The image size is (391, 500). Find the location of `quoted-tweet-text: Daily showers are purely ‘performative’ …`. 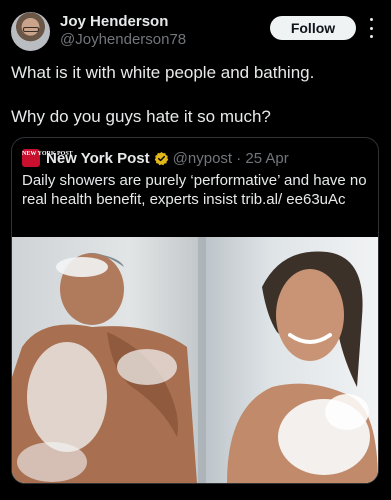

quoted-tweet-text: Daily showers are purely ‘performative’ … is located at coordinates (194, 190).